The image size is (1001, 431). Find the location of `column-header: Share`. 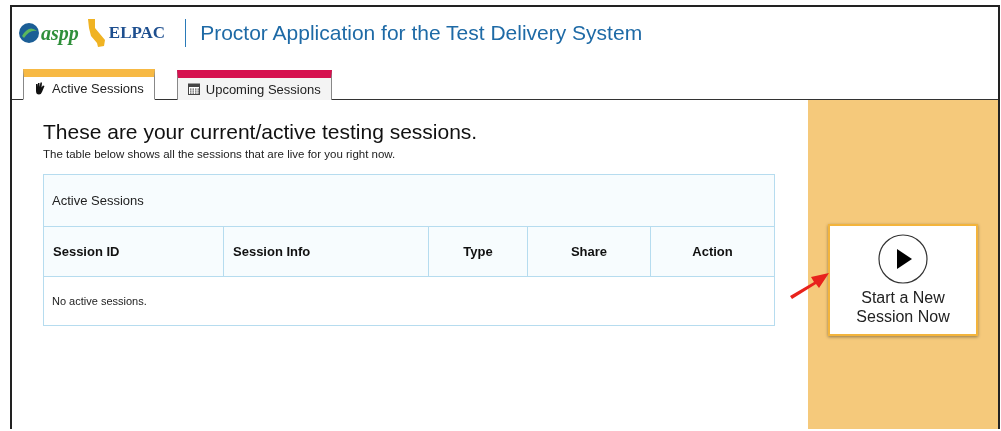

column-header: Share is located at coordinates (588, 251).